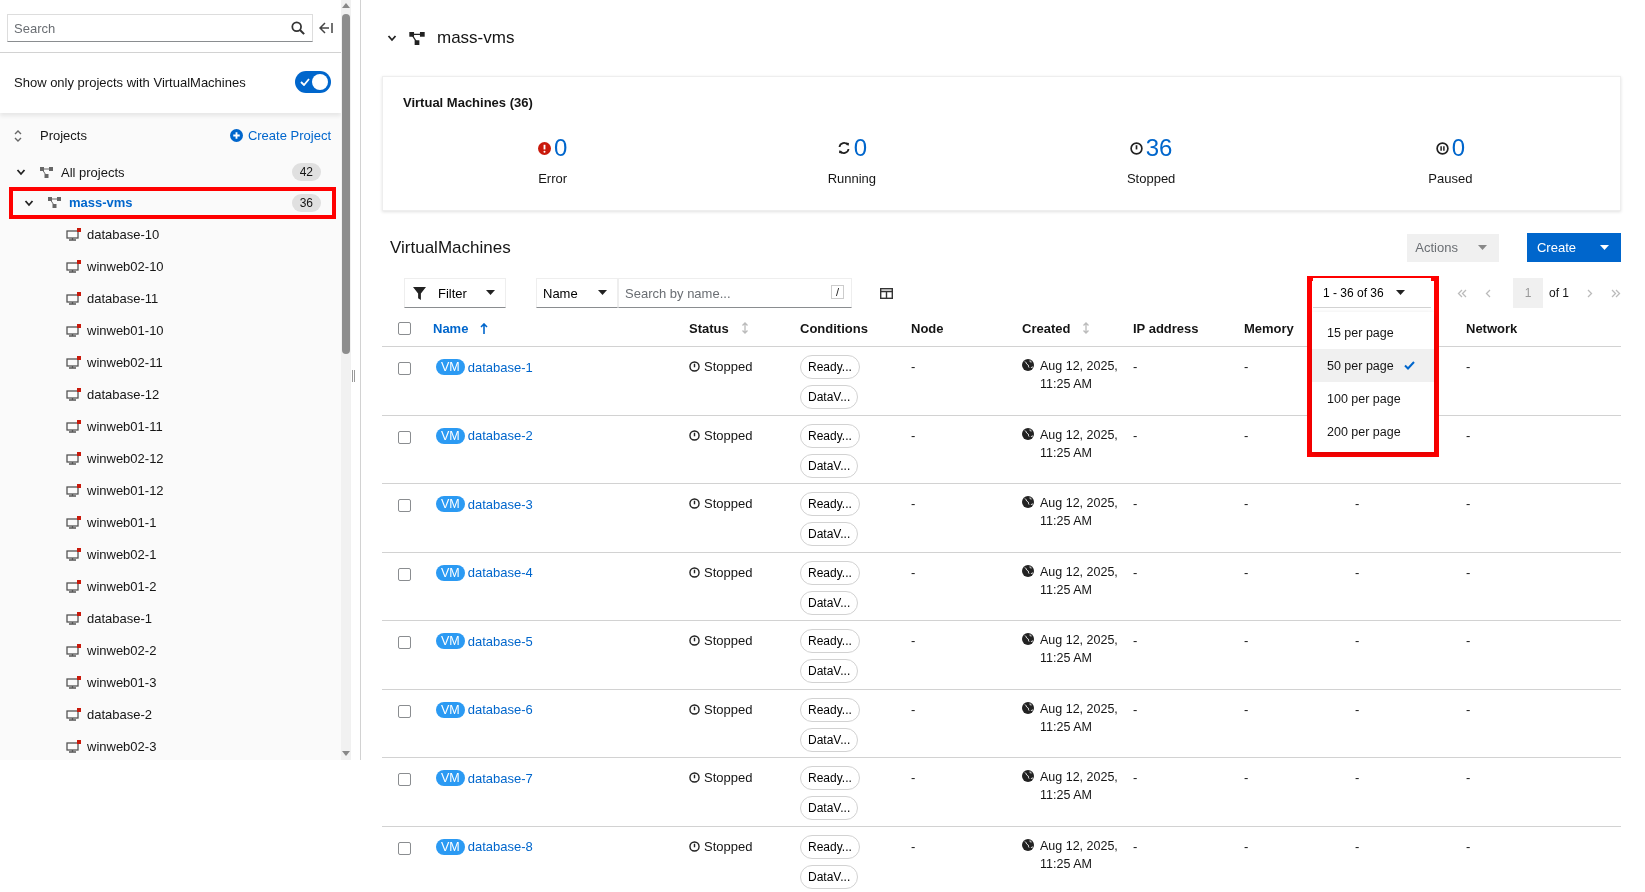  I want to click on menu-item: 100 per page, so click(1373, 398).